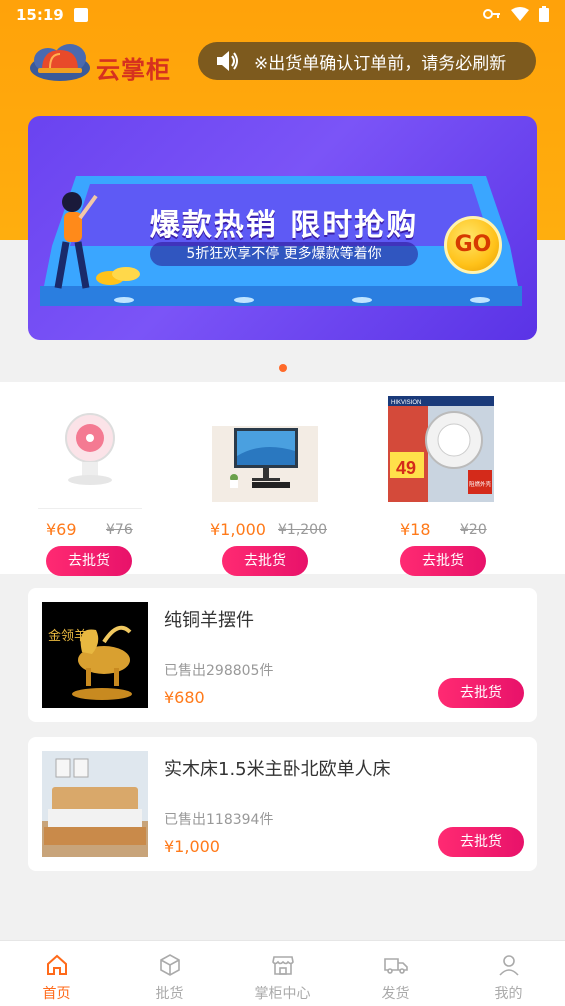  Describe the element at coordinates (227, 61) in the screenshot. I see `speaker-icon` at that location.